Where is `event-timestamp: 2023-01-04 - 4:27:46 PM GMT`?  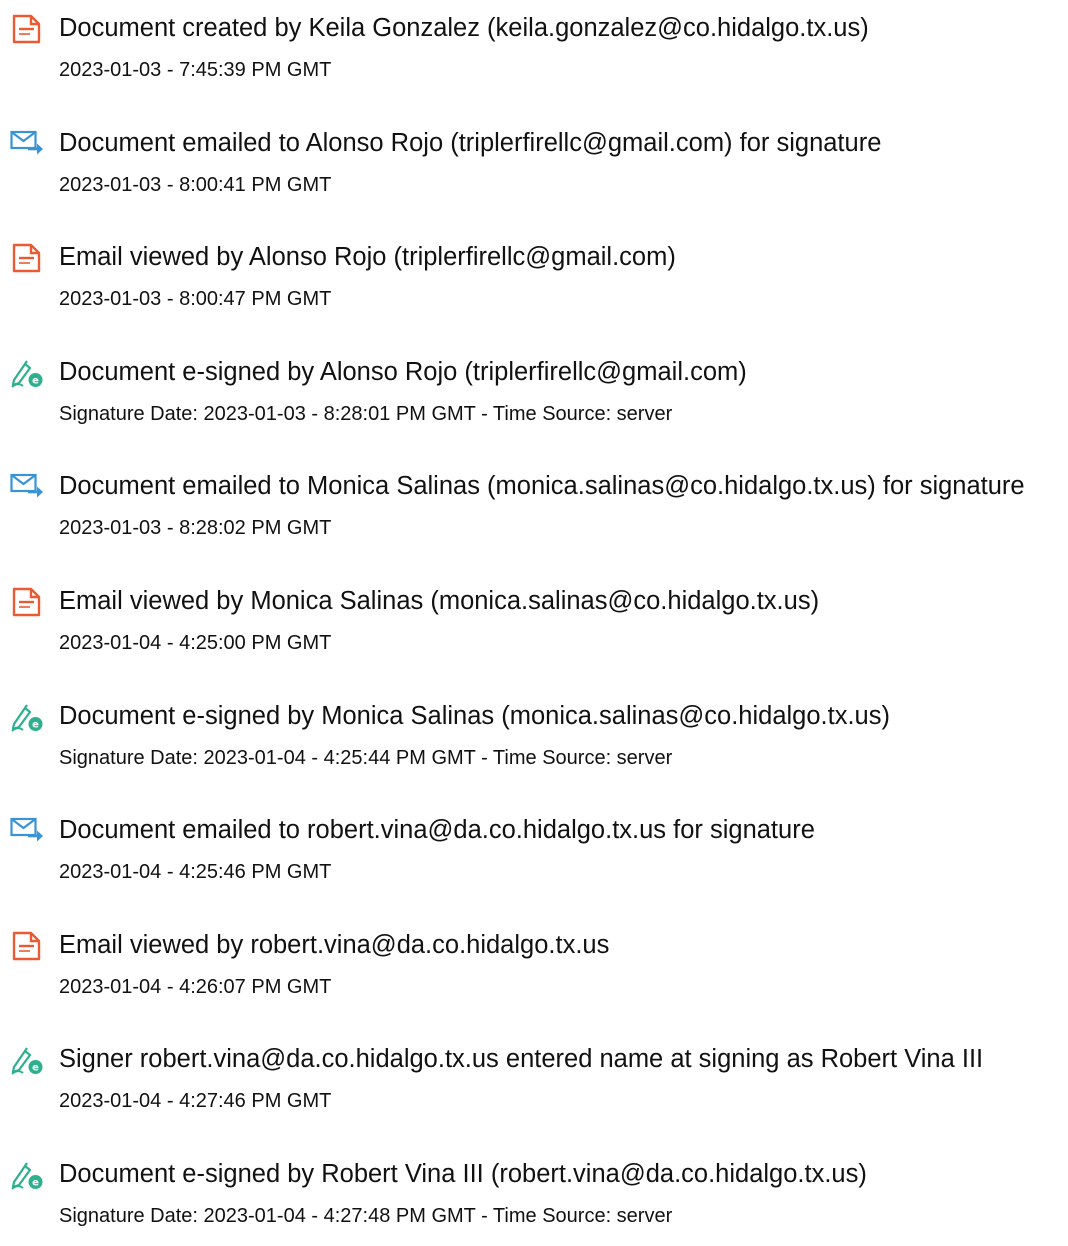
event-timestamp: 2023-01-04 - 4:27:46 PM GMT is located at coordinates (195, 1101).